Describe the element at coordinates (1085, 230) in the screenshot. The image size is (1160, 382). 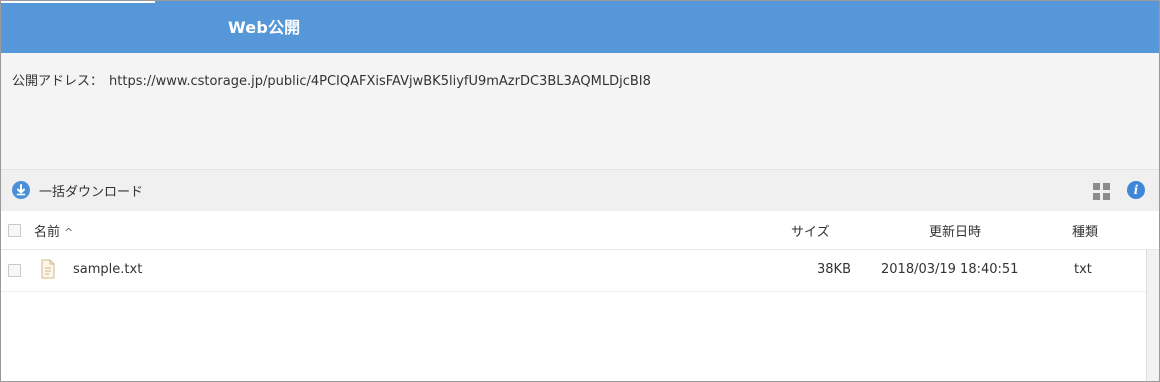
I see `column-header-type: 種類` at that location.